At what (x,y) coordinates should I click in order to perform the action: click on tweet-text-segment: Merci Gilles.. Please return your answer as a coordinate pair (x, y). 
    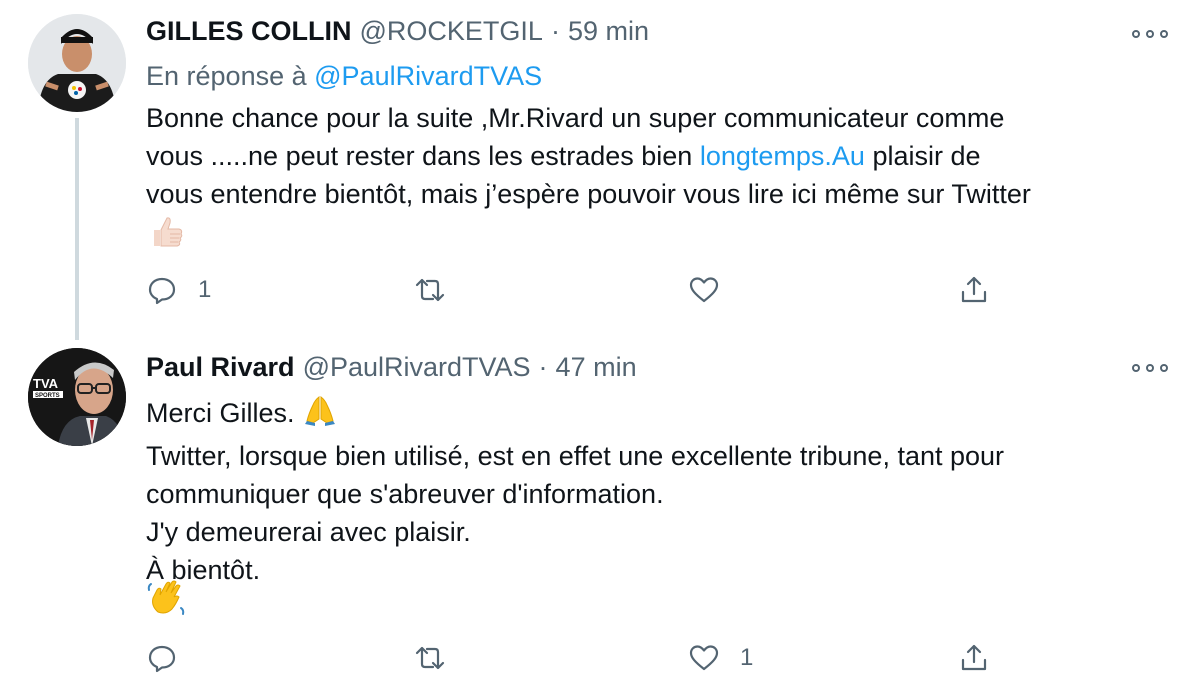
    Looking at the image, I should click on (220, 413).